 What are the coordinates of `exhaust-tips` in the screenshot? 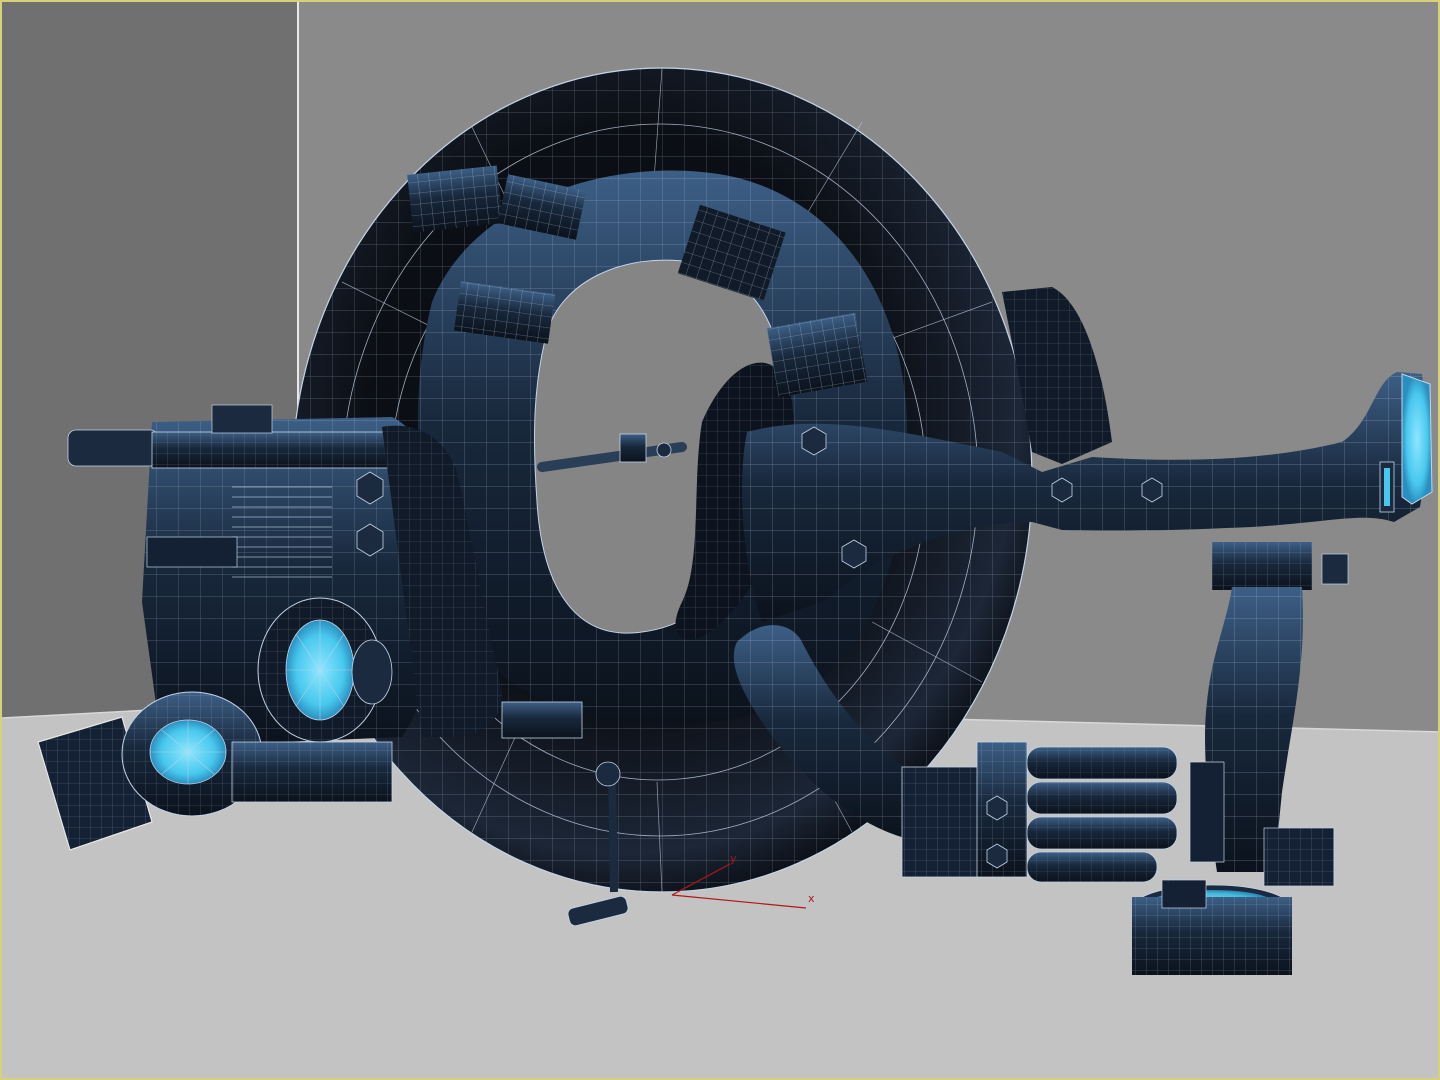 It's located at (1102, 814).